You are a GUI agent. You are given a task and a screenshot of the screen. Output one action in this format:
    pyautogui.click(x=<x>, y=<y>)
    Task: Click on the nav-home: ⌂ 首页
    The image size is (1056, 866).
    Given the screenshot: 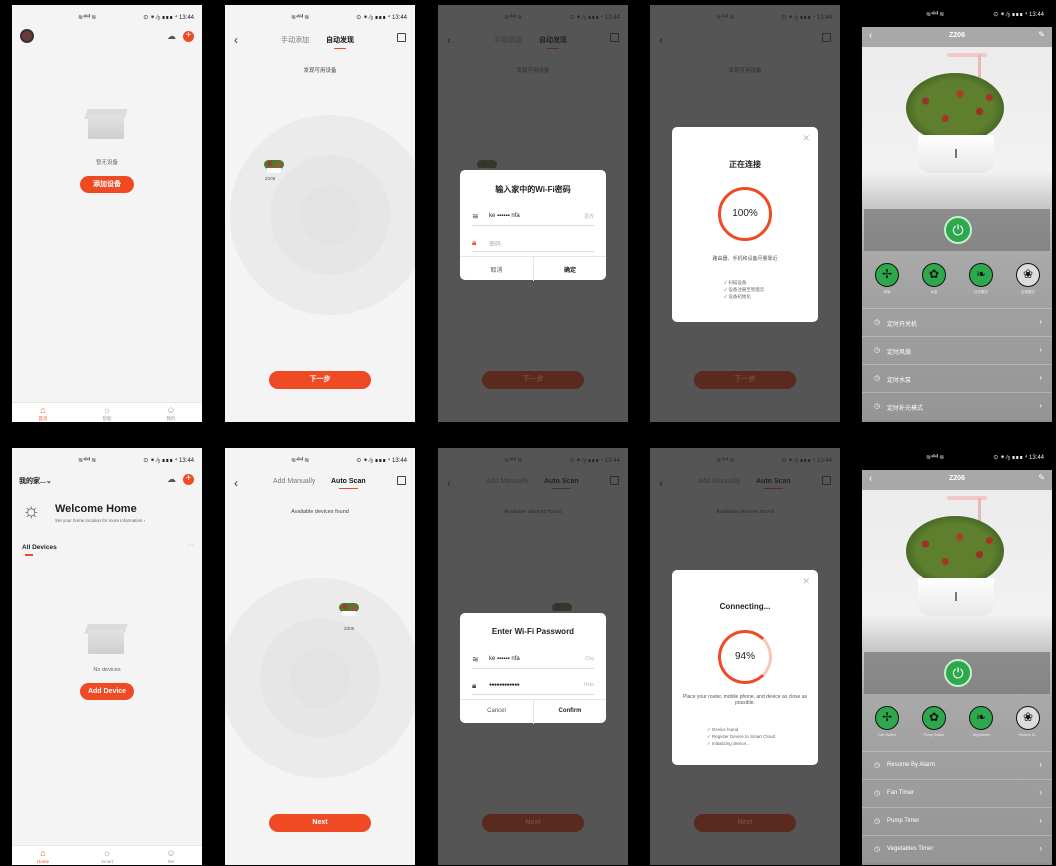 What is the action you would take?
    pyautogui.click(x=43, y=413)
    